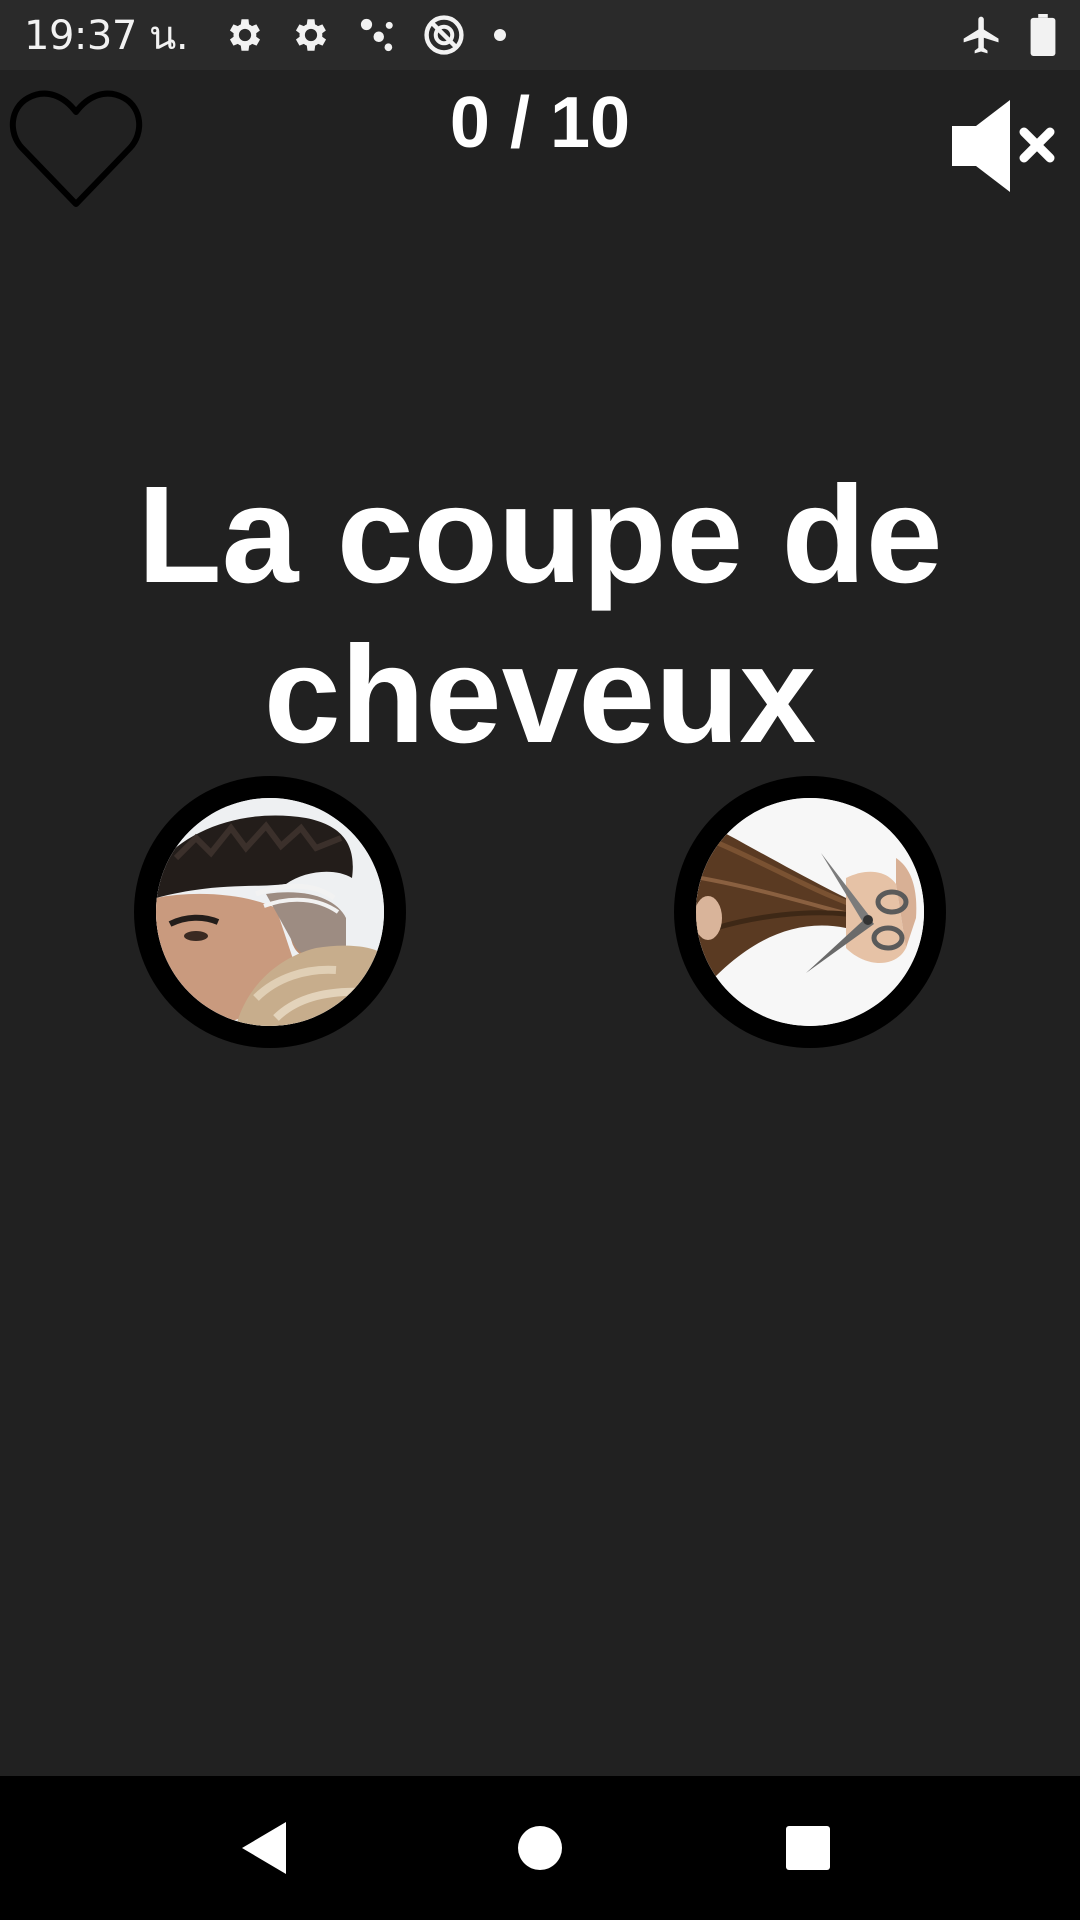 This screenshot has width=1080, height=1920. I want to click on recents-square-icon, so click(808, 1848).